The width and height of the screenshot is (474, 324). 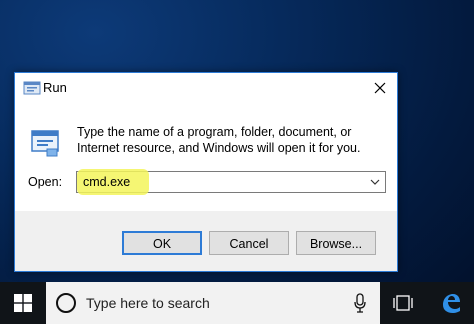 I want to click on windows-start-icon, so click(x=23, y=303).